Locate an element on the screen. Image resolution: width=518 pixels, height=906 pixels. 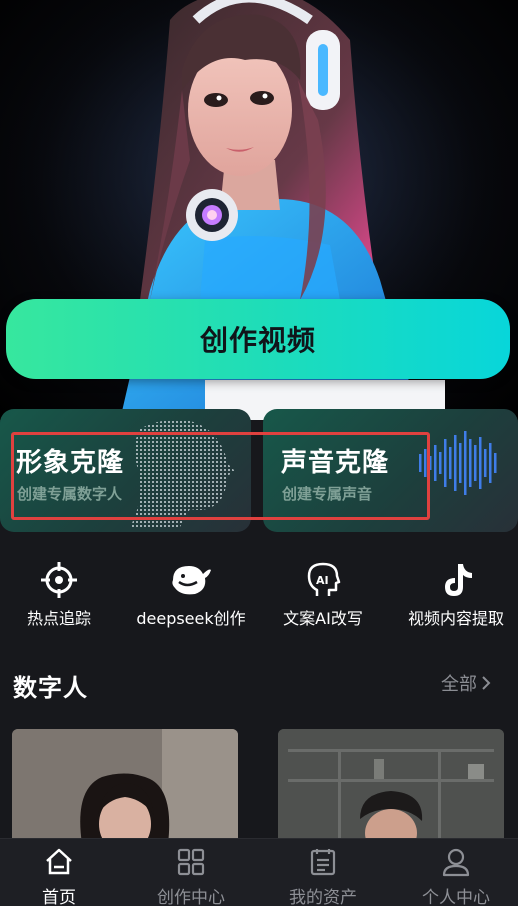
tool-ai-rewrite: AI 文案AI改写 is located at coordinates (323, 596).